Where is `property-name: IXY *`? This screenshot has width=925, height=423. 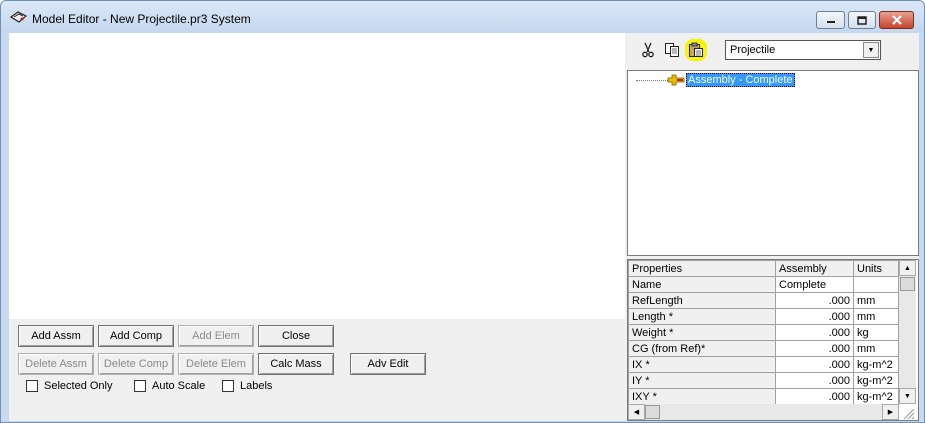
property-name: IXY * is located at coordinates (702, 396).